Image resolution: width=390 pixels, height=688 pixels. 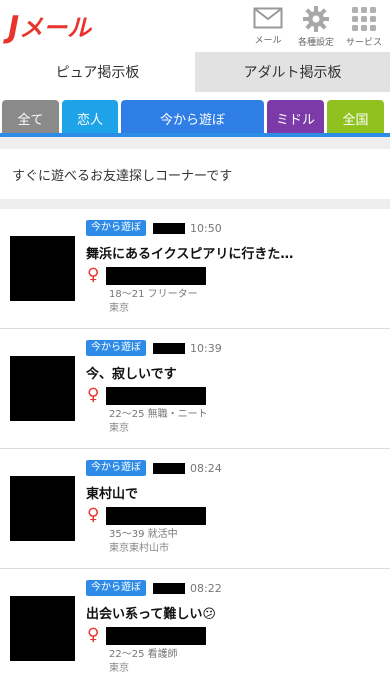 I want to click on mail-label: メール, so click(x=268, y=41).